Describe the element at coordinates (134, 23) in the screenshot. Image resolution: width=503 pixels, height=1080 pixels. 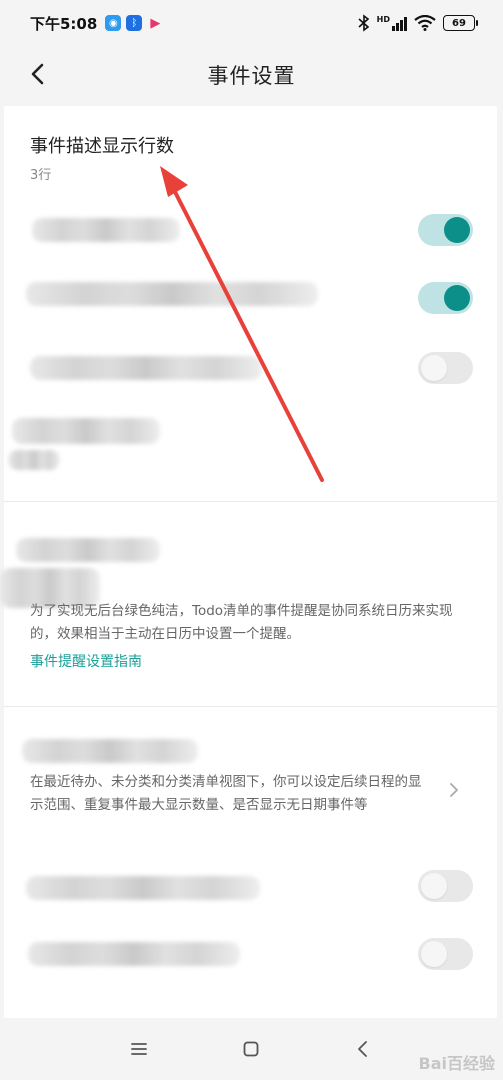
I see `bluetooth-app-icon: ᛒ` at that location.